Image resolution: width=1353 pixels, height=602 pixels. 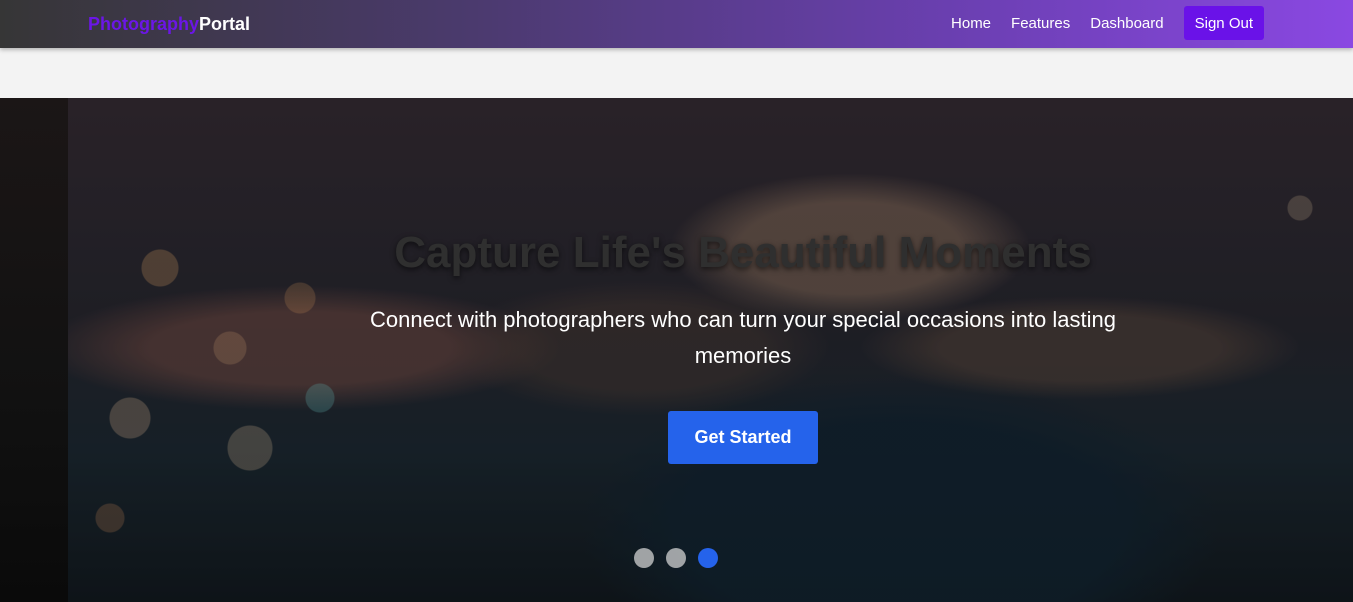 What do you see at coordinates (743, 252) in the screenshot?
I see `hero-title: Capture Life's Beautiful Moments` at bounding box center [743, 252].